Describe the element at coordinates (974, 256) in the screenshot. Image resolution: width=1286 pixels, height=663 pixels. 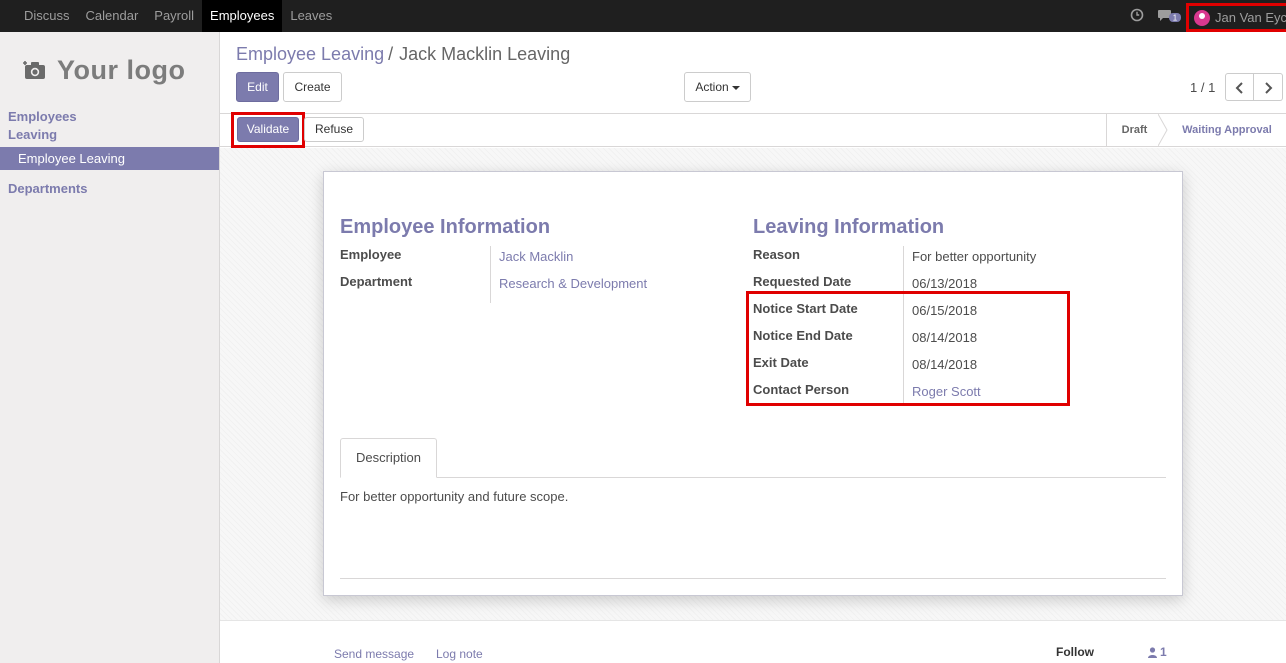
I see `reason-field: For better opportunity` at that location.